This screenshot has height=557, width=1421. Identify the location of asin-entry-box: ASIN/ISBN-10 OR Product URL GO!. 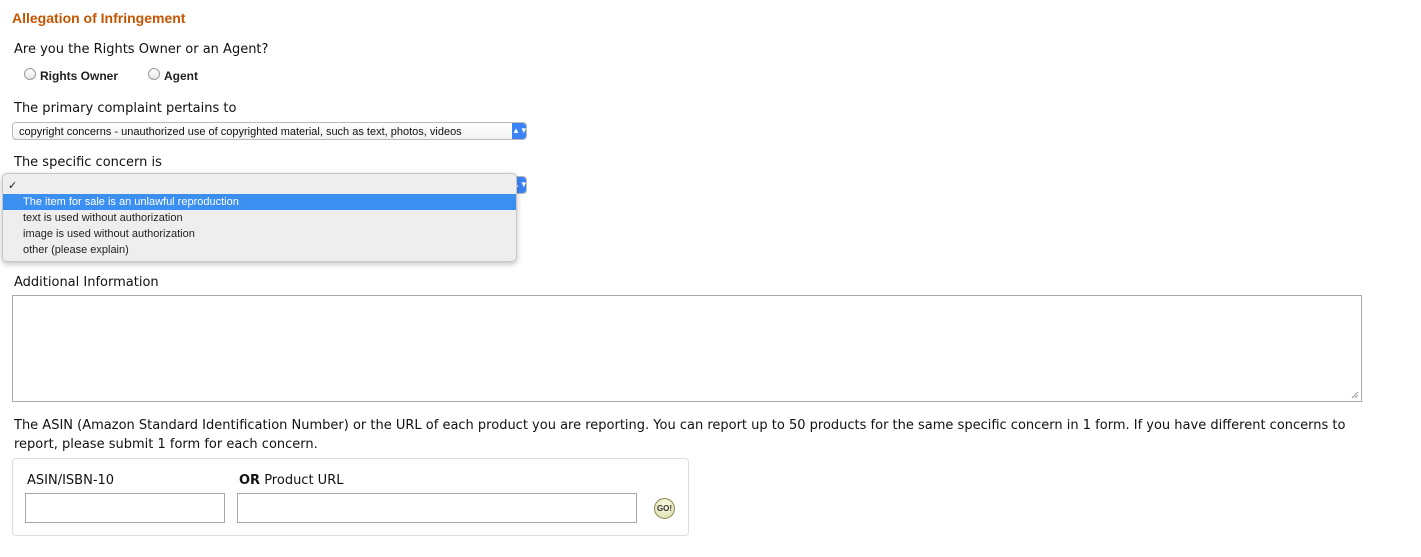
(350, 497).